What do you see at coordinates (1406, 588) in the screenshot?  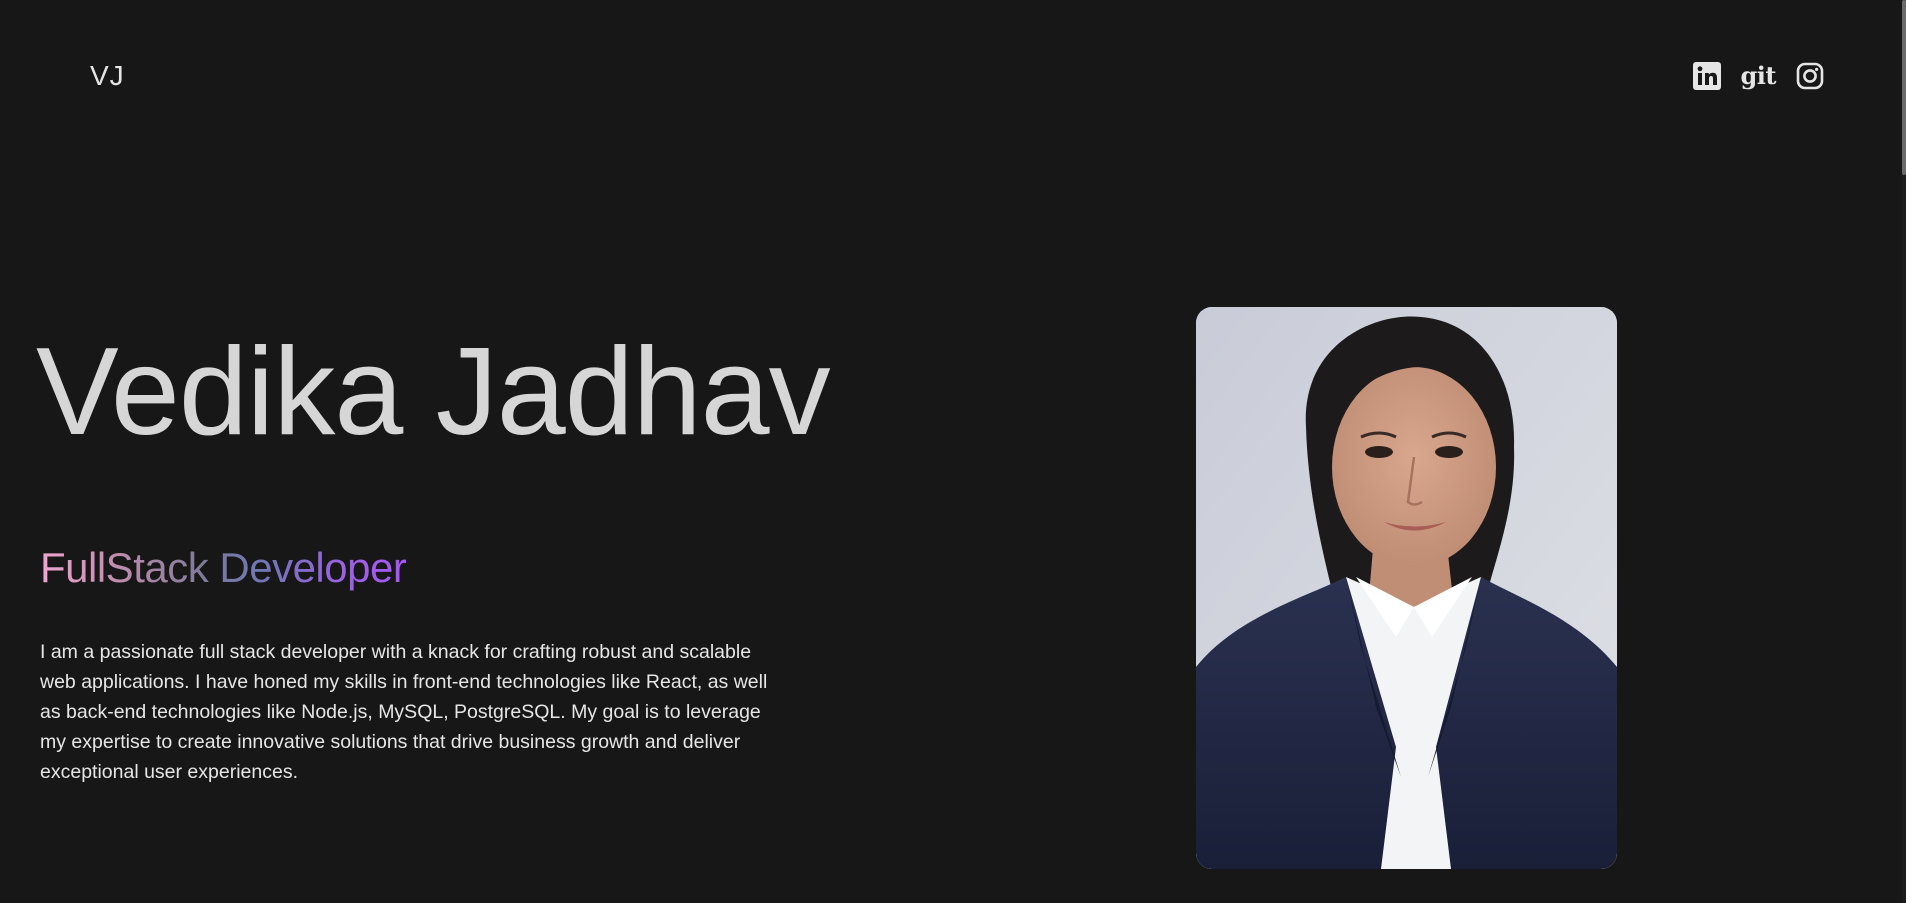 I see `profile-photo` at bounding box center [1406, 588].